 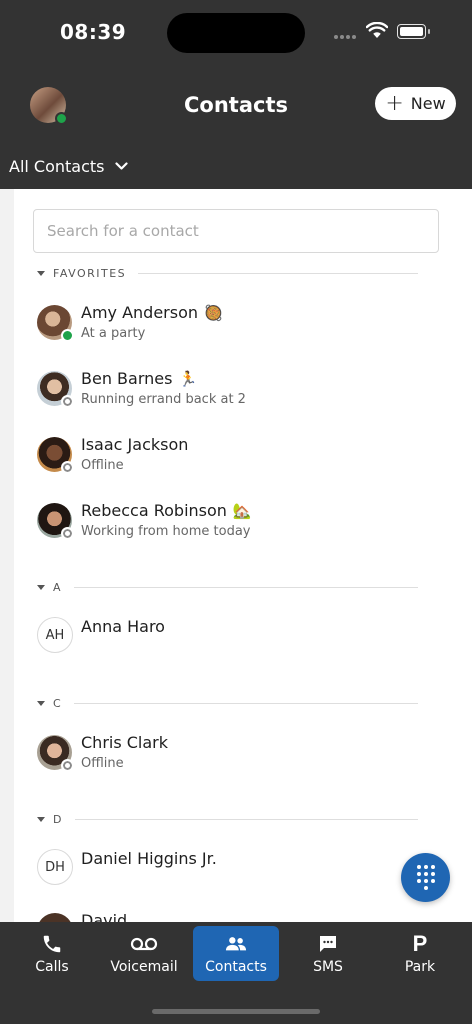 What do you see at coordinates (236, 231) in the screenshot?
I see `search-input` at bounding box center [236, 231].